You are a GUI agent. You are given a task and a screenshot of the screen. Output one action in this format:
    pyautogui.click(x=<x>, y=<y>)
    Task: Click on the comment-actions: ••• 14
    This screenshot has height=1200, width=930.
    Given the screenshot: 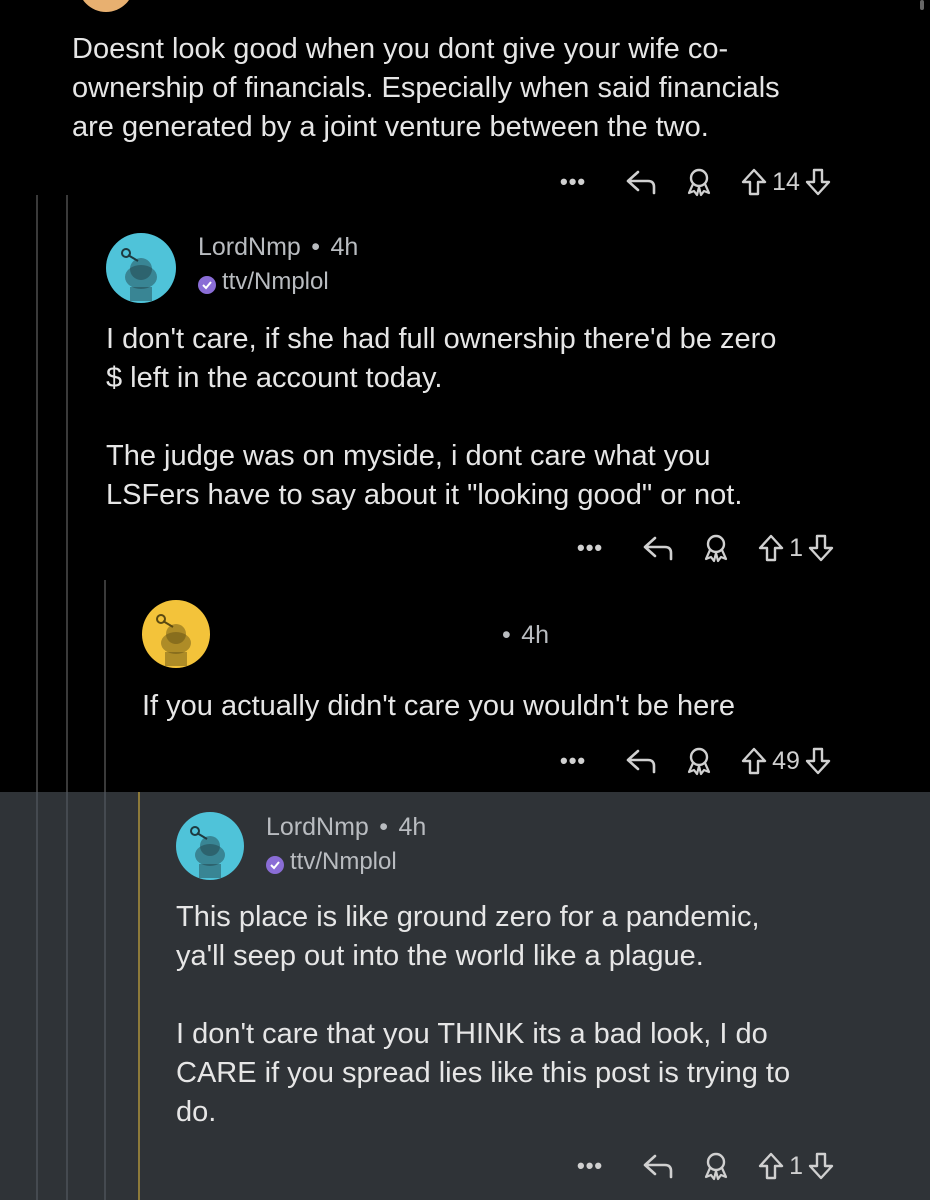 What is the action you would take?
    pyautogui.click(x=696, y=182)
    